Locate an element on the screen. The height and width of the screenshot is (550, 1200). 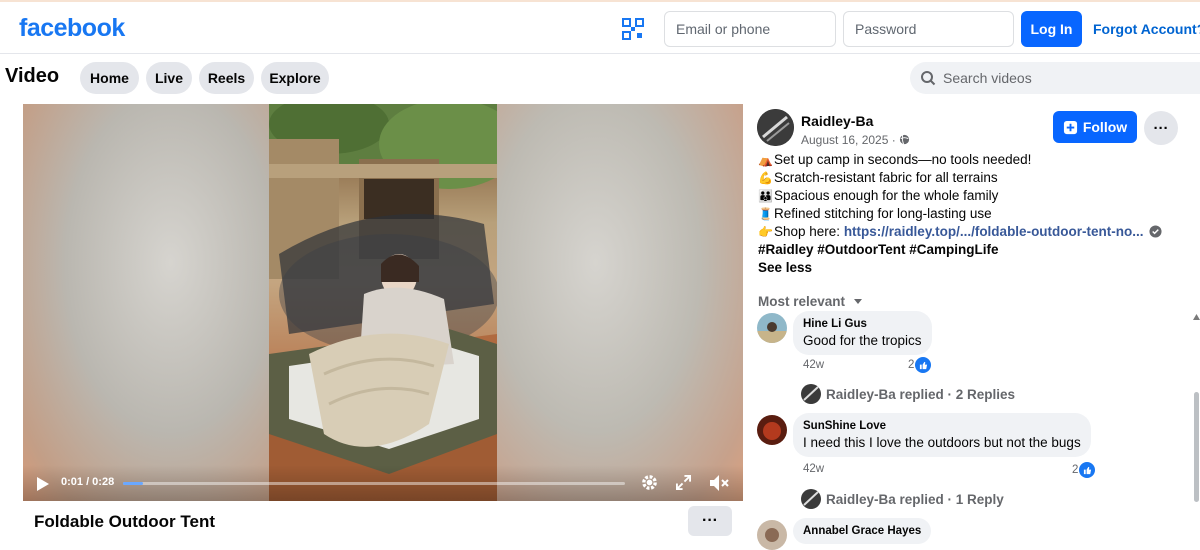
flexed-arm-emoji-icon: 💪 is located at coordinates (765, 178).